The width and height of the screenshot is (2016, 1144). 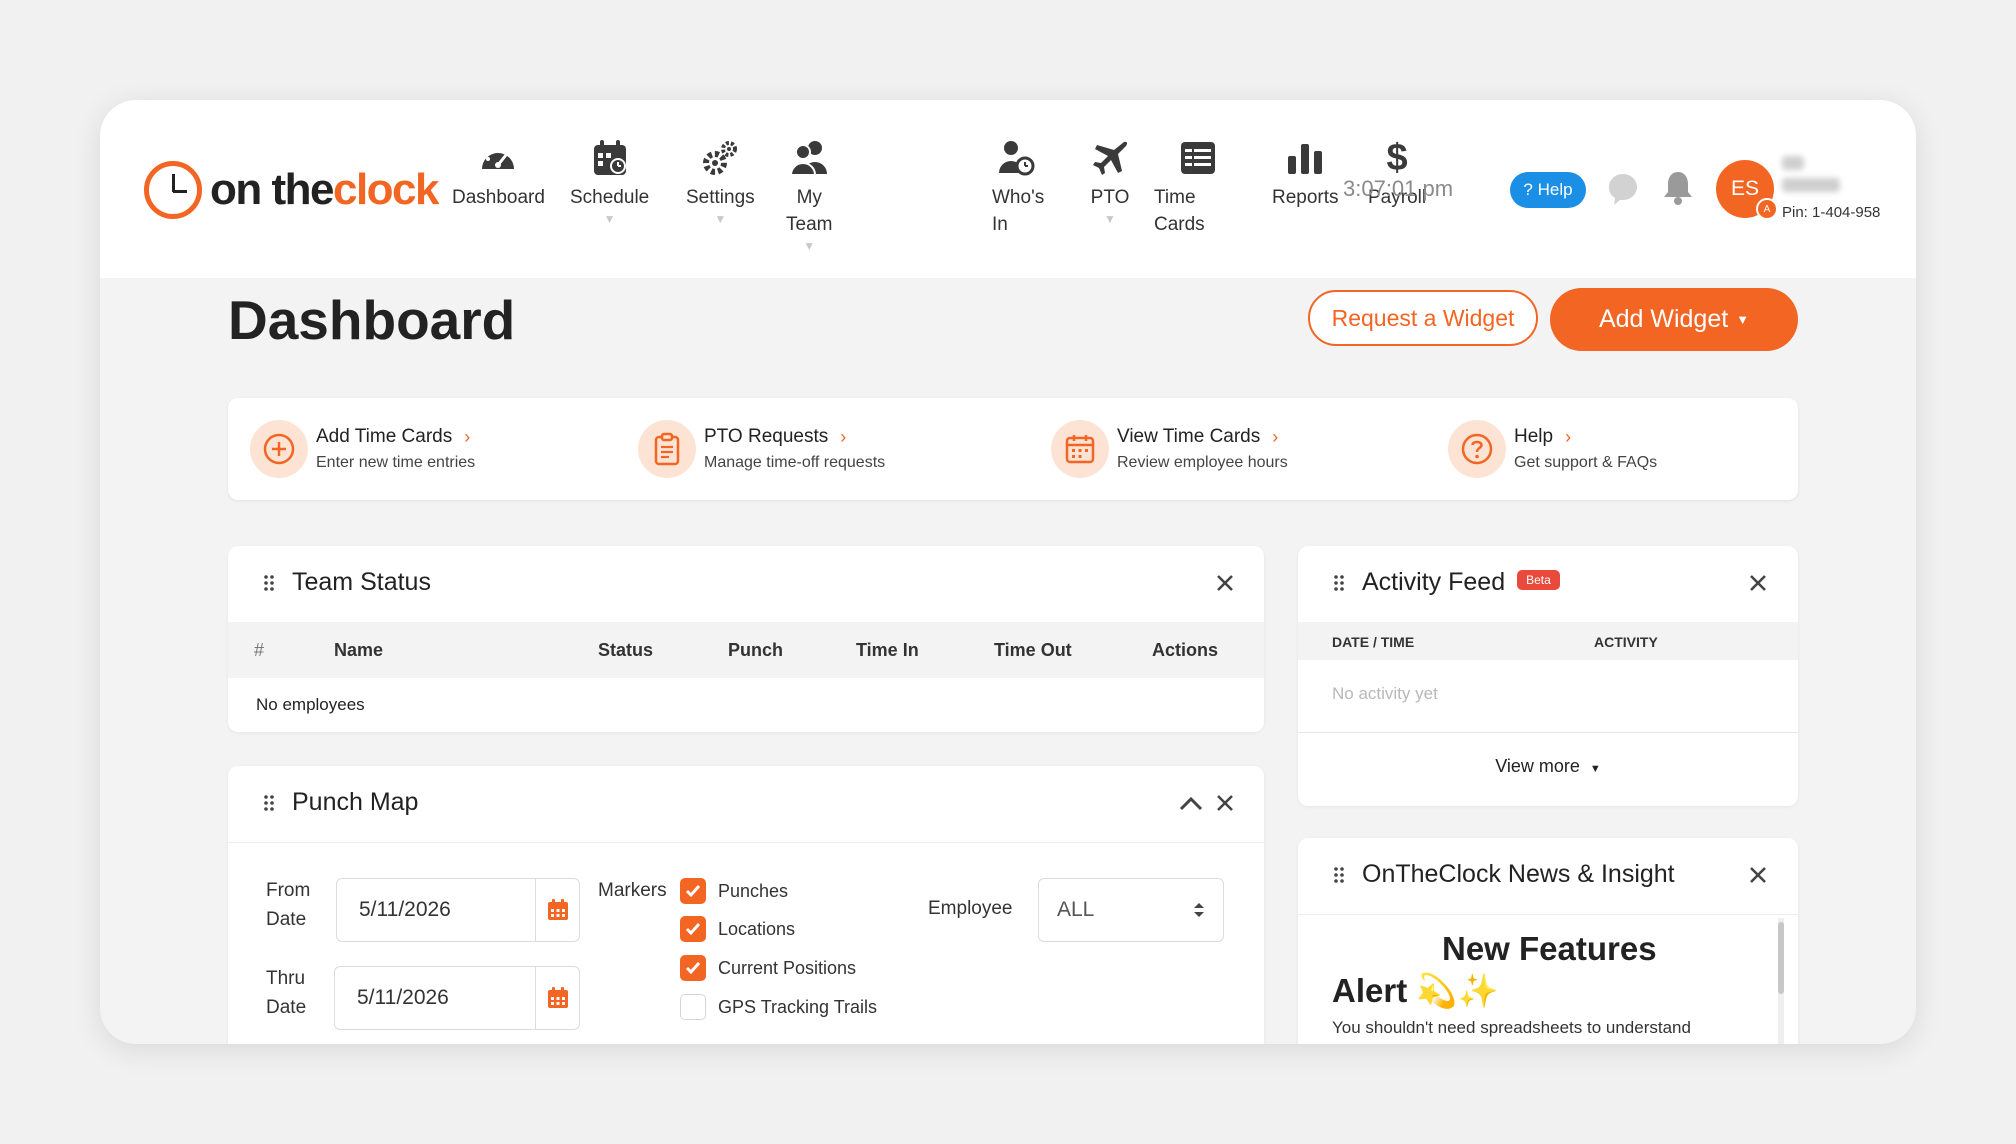 I want to click on thru-date-field: 5/11/2026, so click(x=457, y=998).